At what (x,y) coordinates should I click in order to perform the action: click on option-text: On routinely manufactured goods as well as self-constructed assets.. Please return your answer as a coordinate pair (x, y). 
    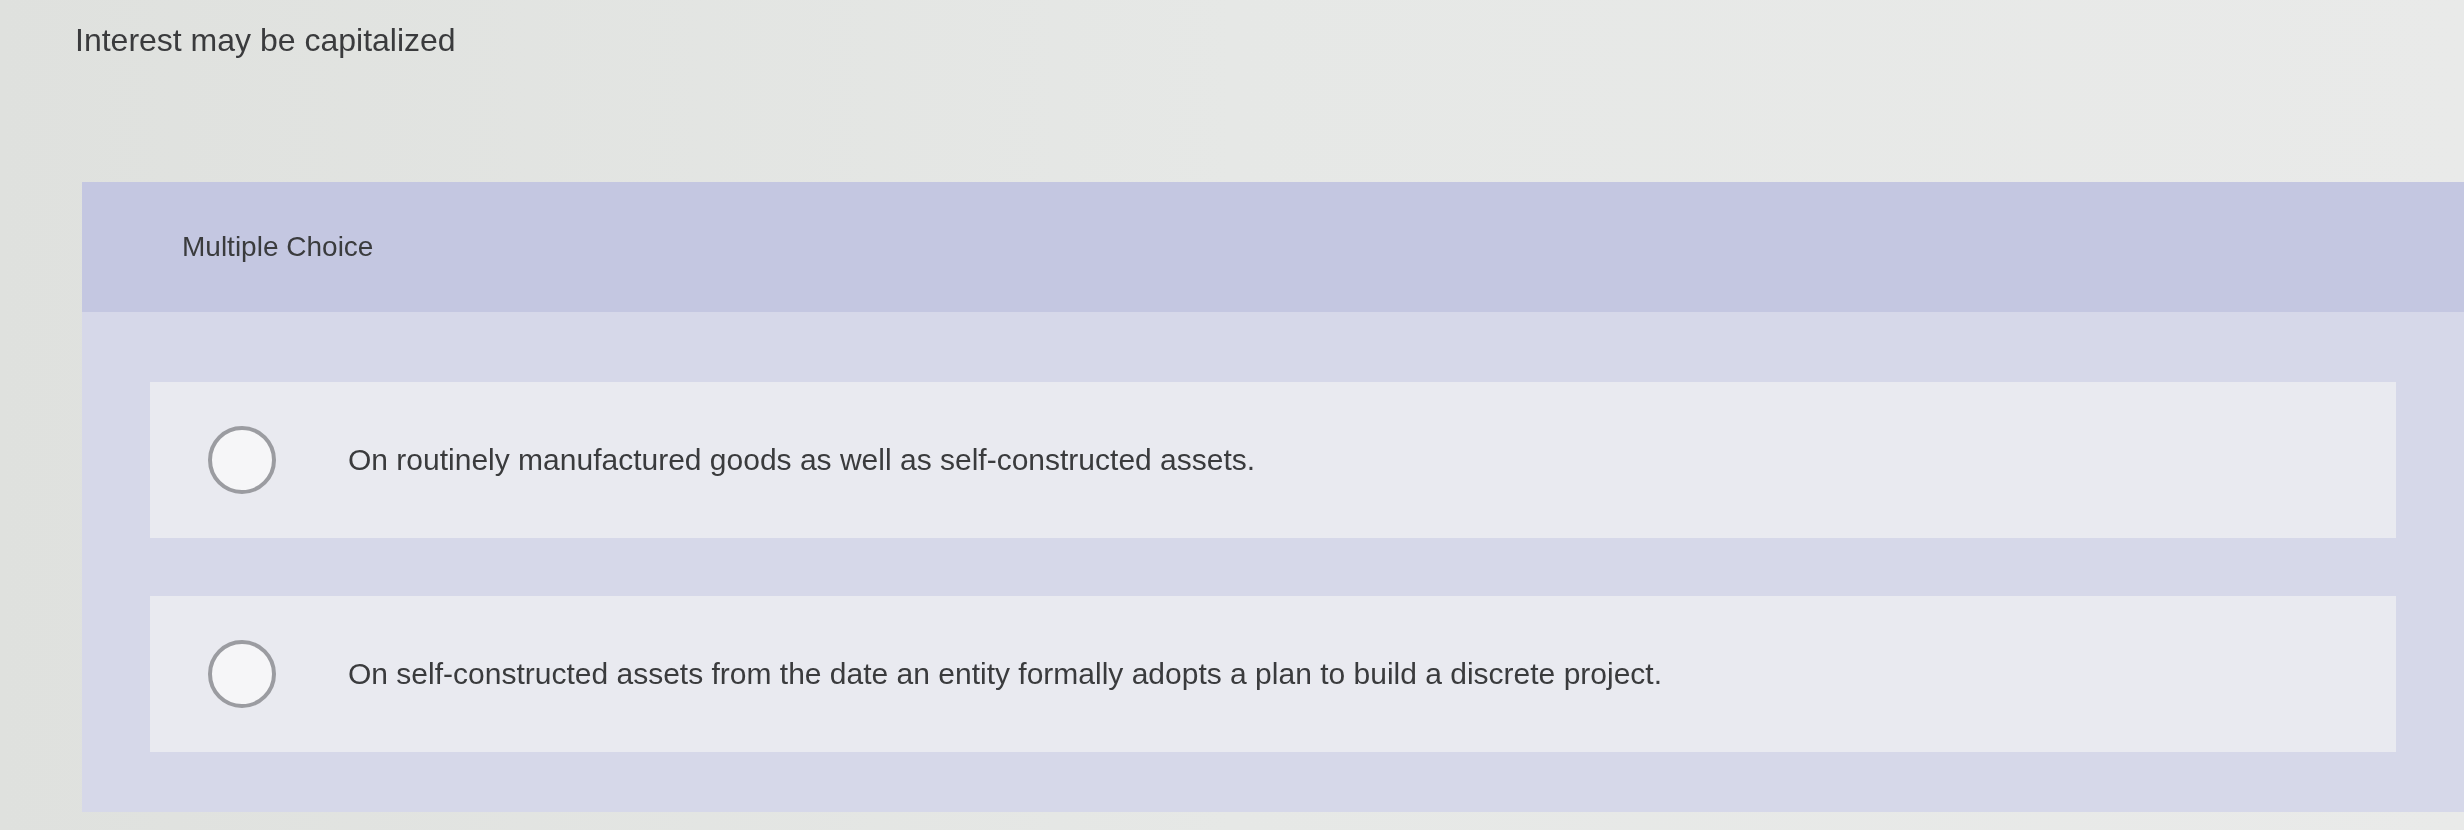
    Looking at the image, I should click on (802, 460).